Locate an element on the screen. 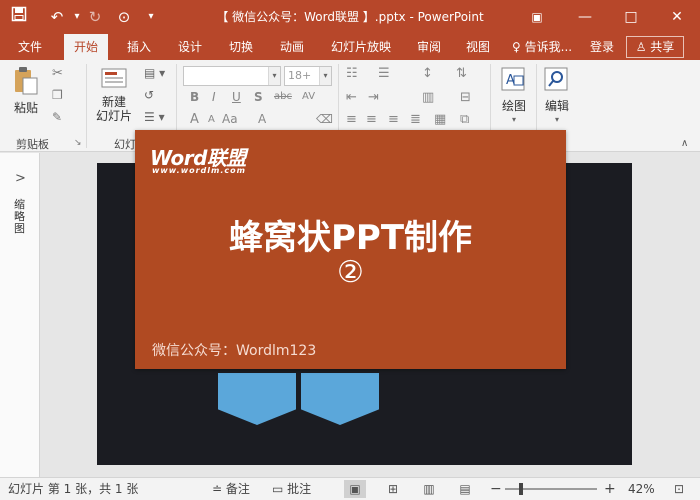  align-center-icon: ≡ is located at coordinates (371, 119).